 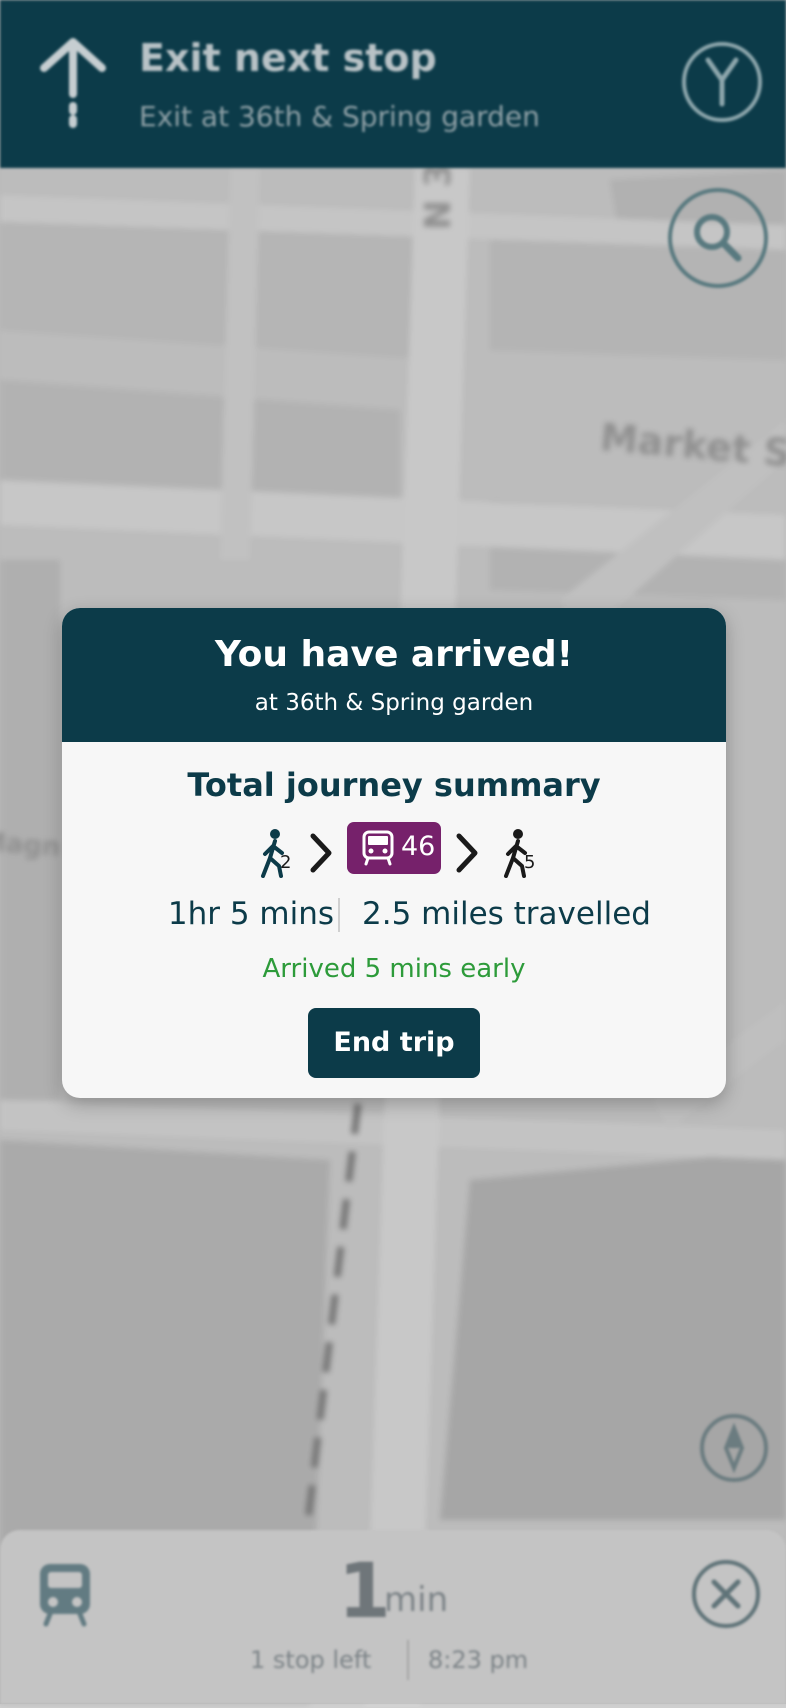 I want to click on compass-icon, so click(x=734, y=1448).